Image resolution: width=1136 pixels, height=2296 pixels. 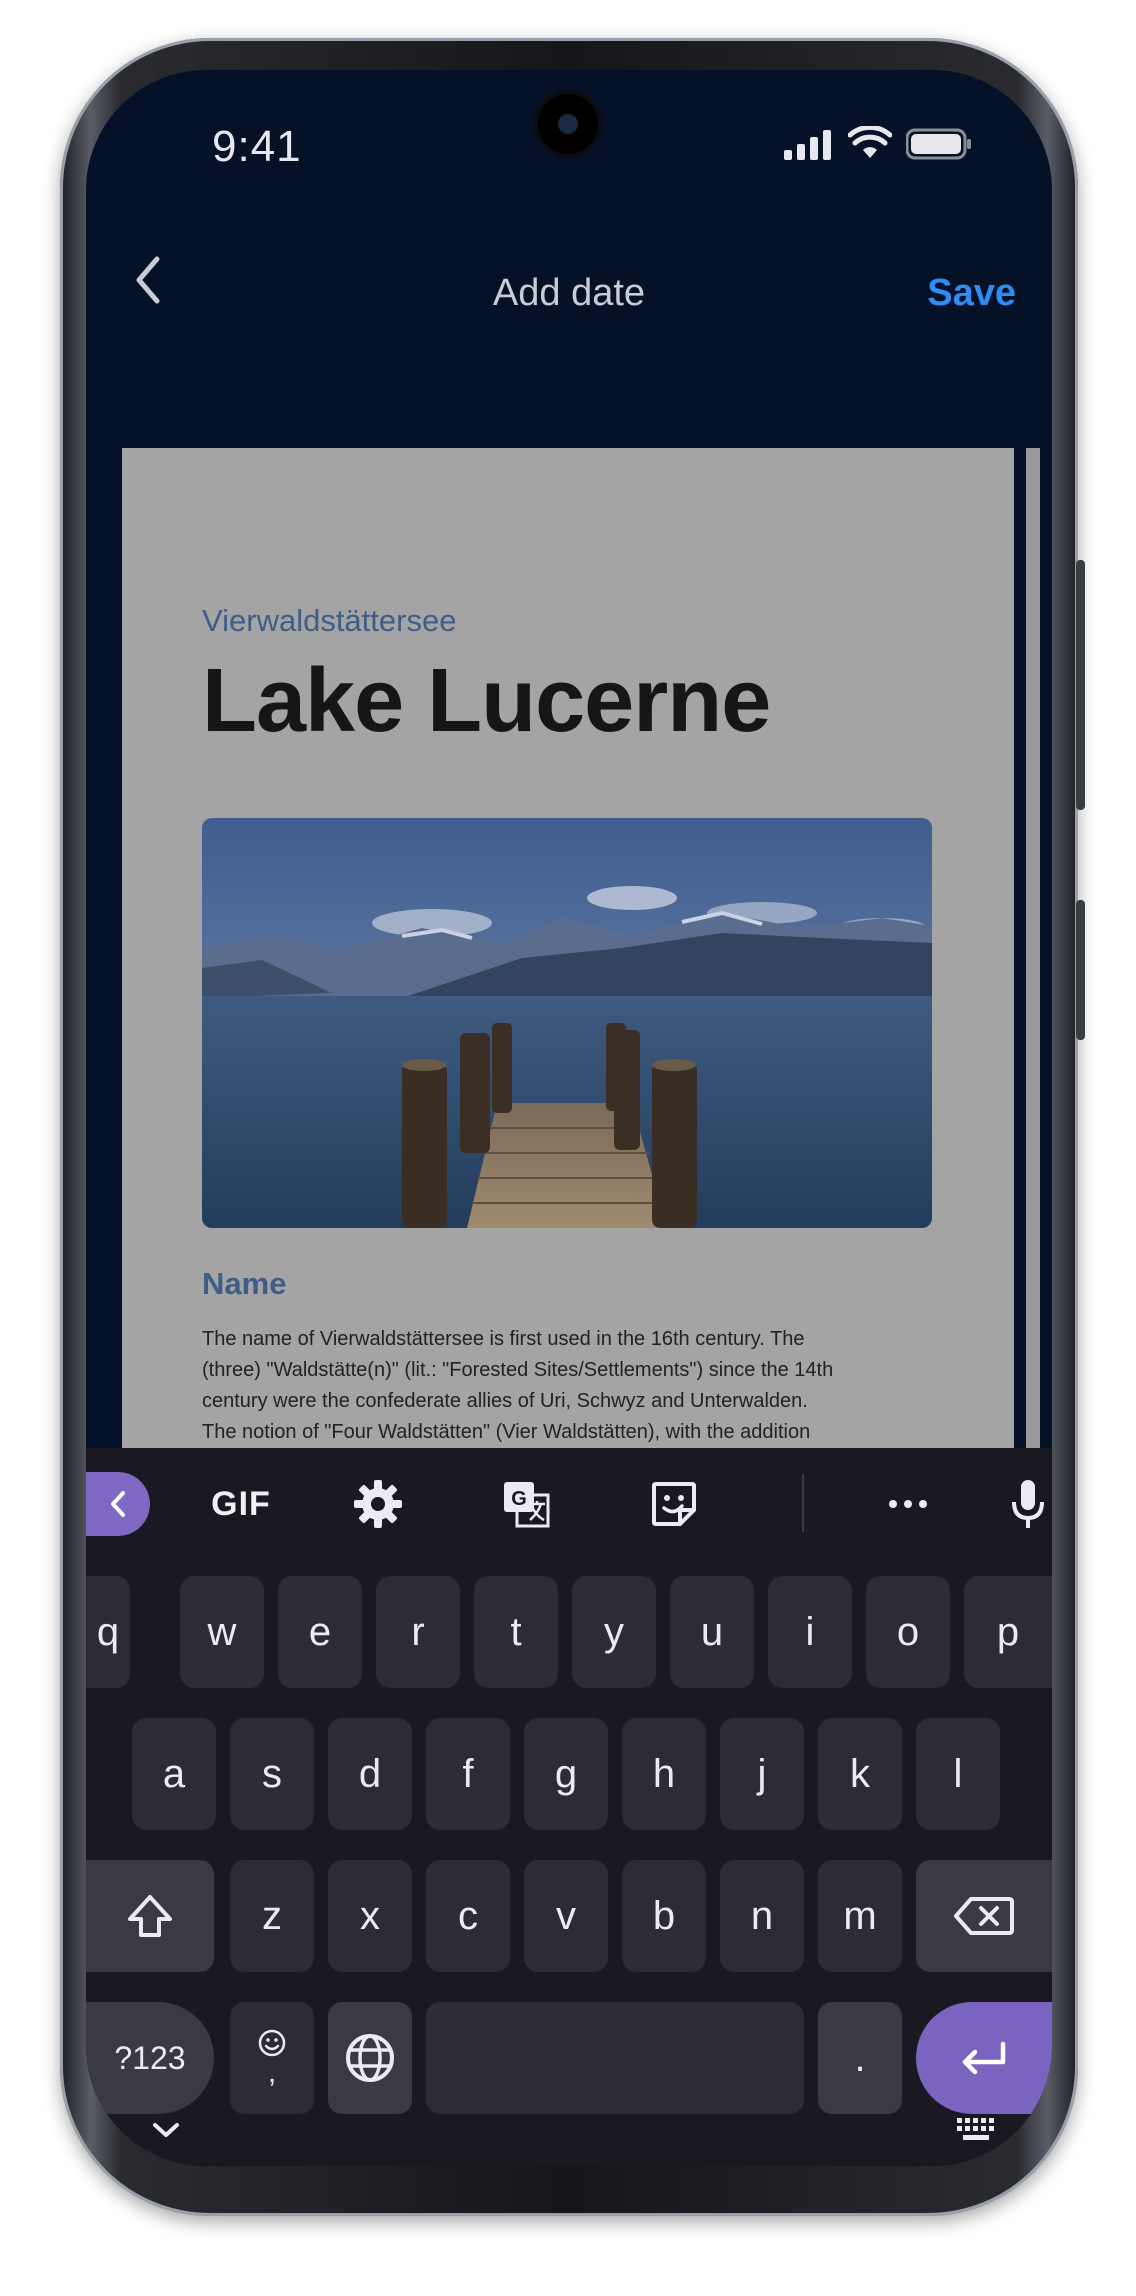 I want to click on key-i: i, so click(x=810, y=1632).